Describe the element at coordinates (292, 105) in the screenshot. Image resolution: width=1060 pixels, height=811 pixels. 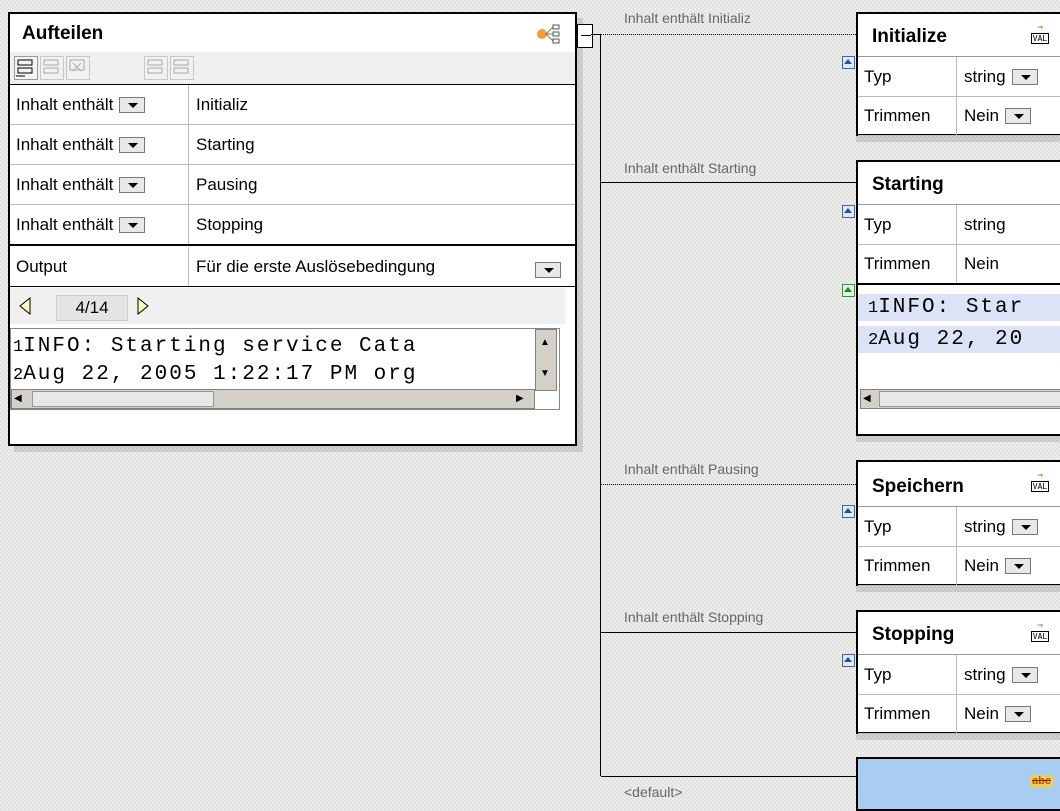
I see `condition-row: Inhalt enthält Initializ` at that location.